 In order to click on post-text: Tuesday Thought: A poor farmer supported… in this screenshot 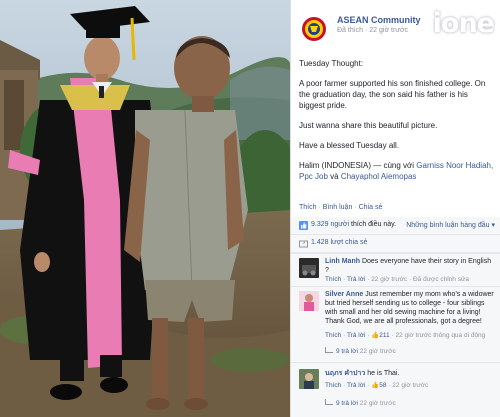, I will do `click(397, 124)`.